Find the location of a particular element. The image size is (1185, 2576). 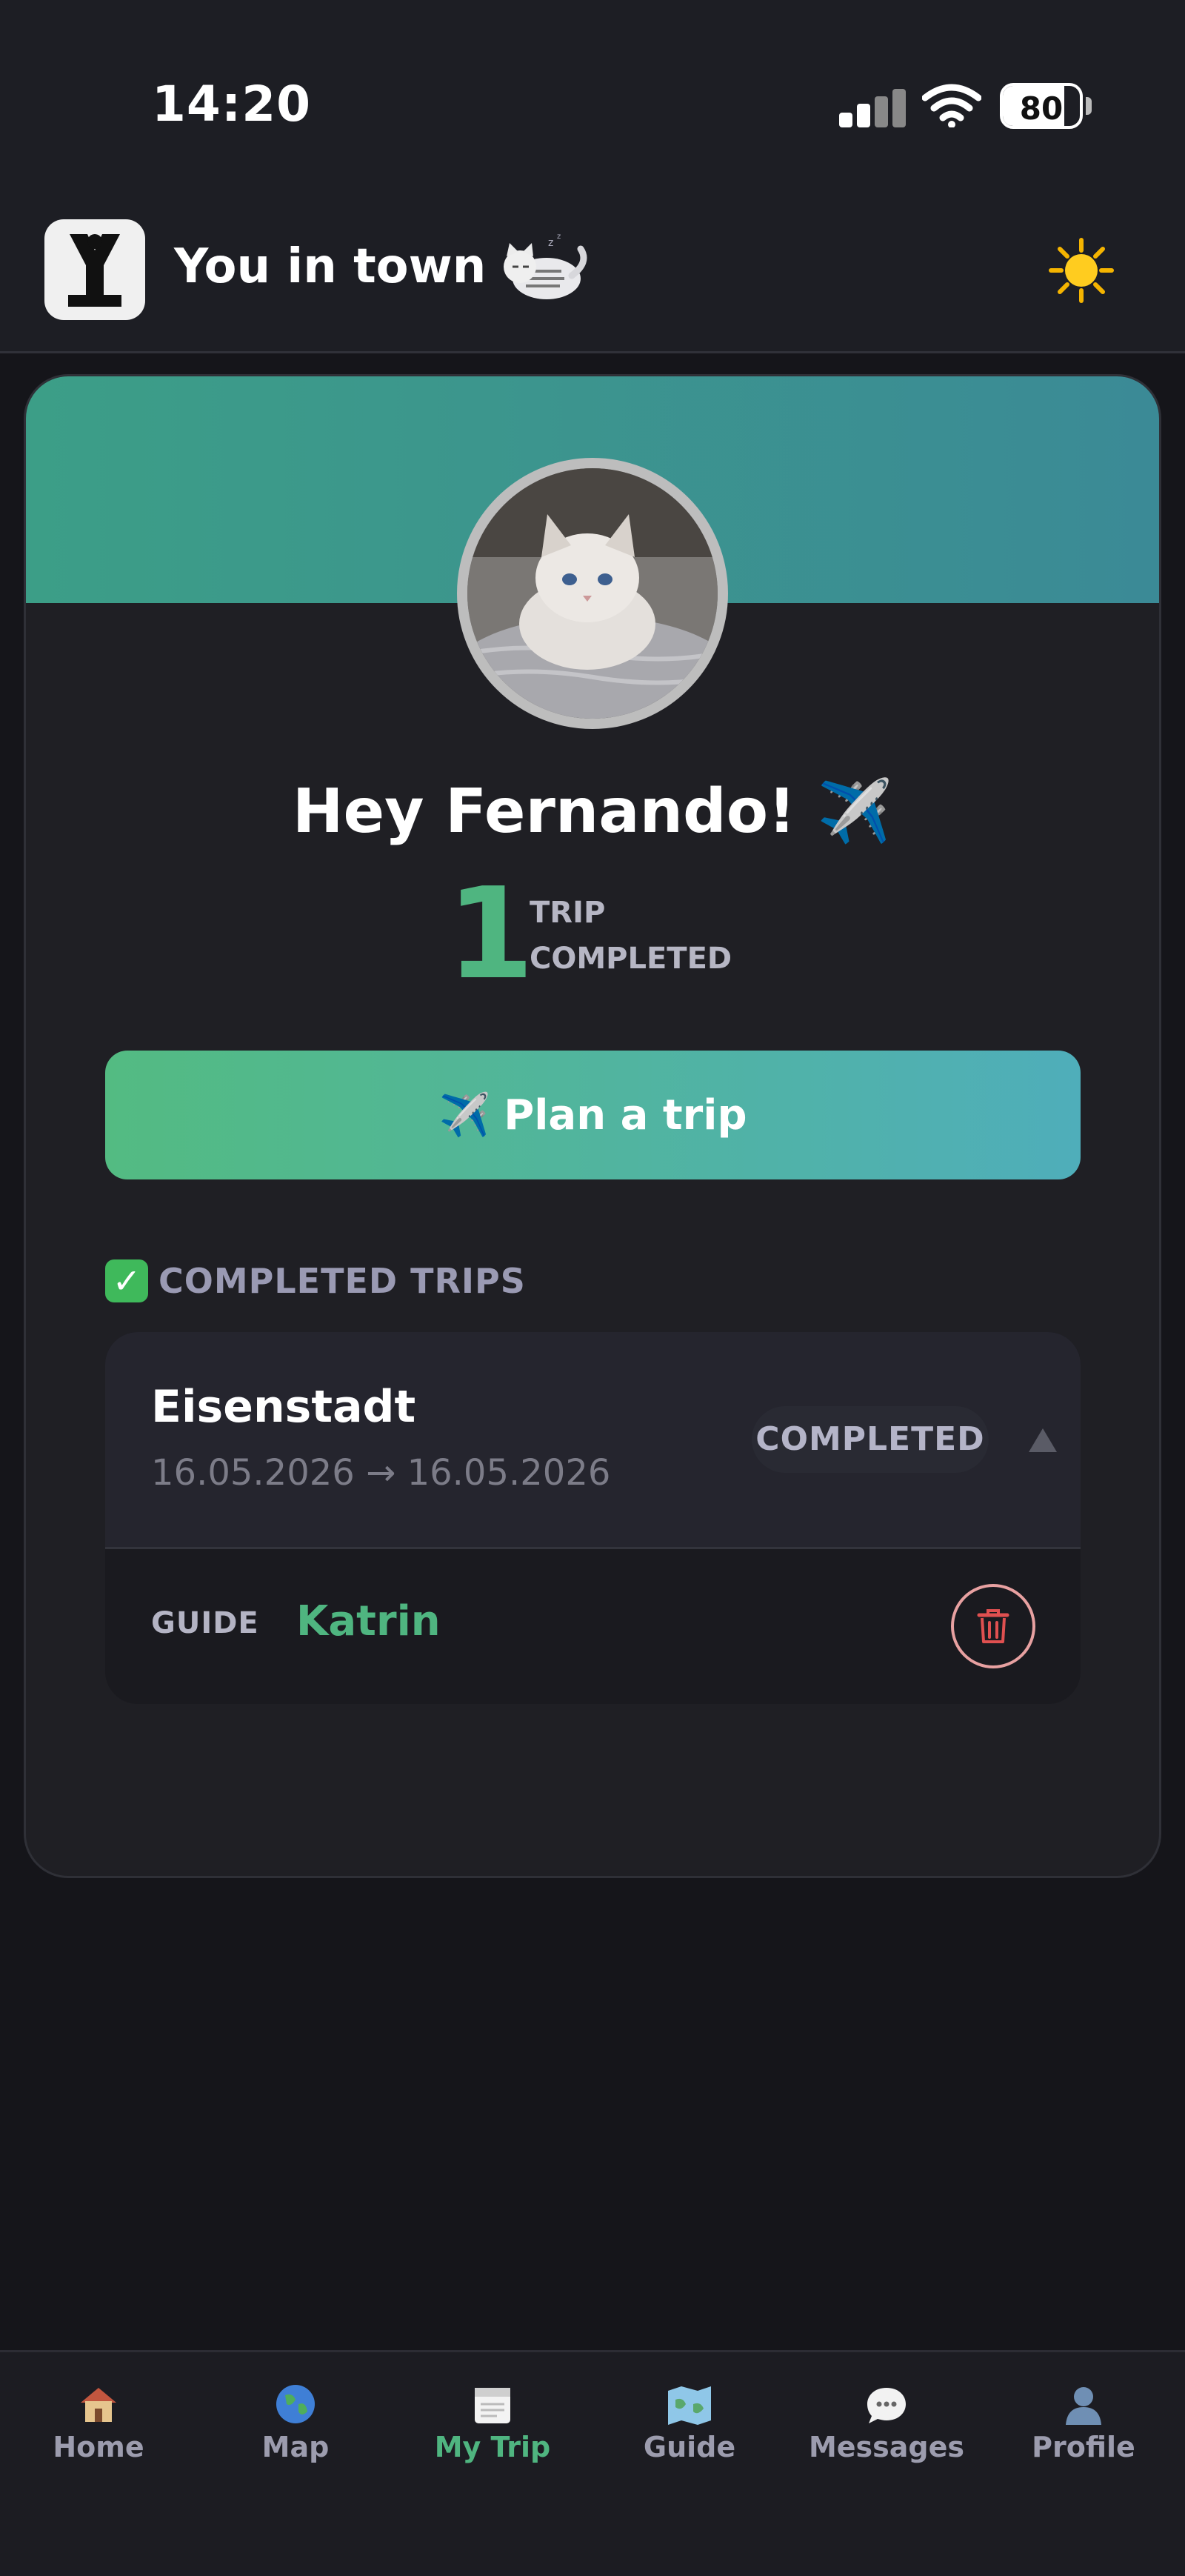

avatar is located at coordinates (592, 593).